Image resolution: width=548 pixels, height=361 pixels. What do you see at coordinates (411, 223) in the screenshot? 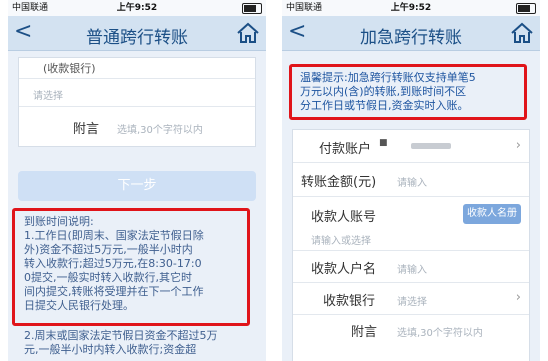
I see `payee-account-row: 收款人账号 收款人名册 请输入或选择` at bounding box center [411, 223].